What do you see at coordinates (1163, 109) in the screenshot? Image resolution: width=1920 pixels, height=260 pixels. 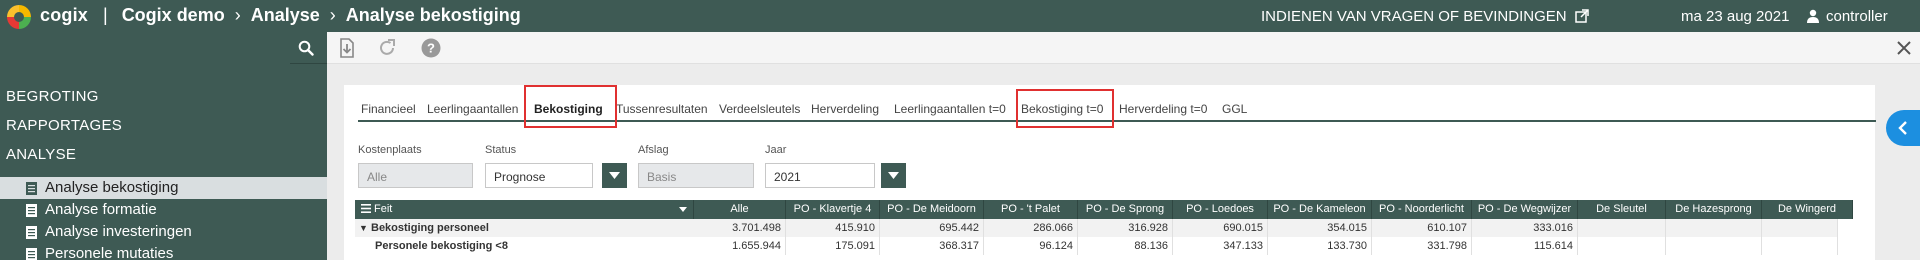 I see `tab-herverdeling-t0: Herverdeling t=0` at bounding box center [1163, 109].